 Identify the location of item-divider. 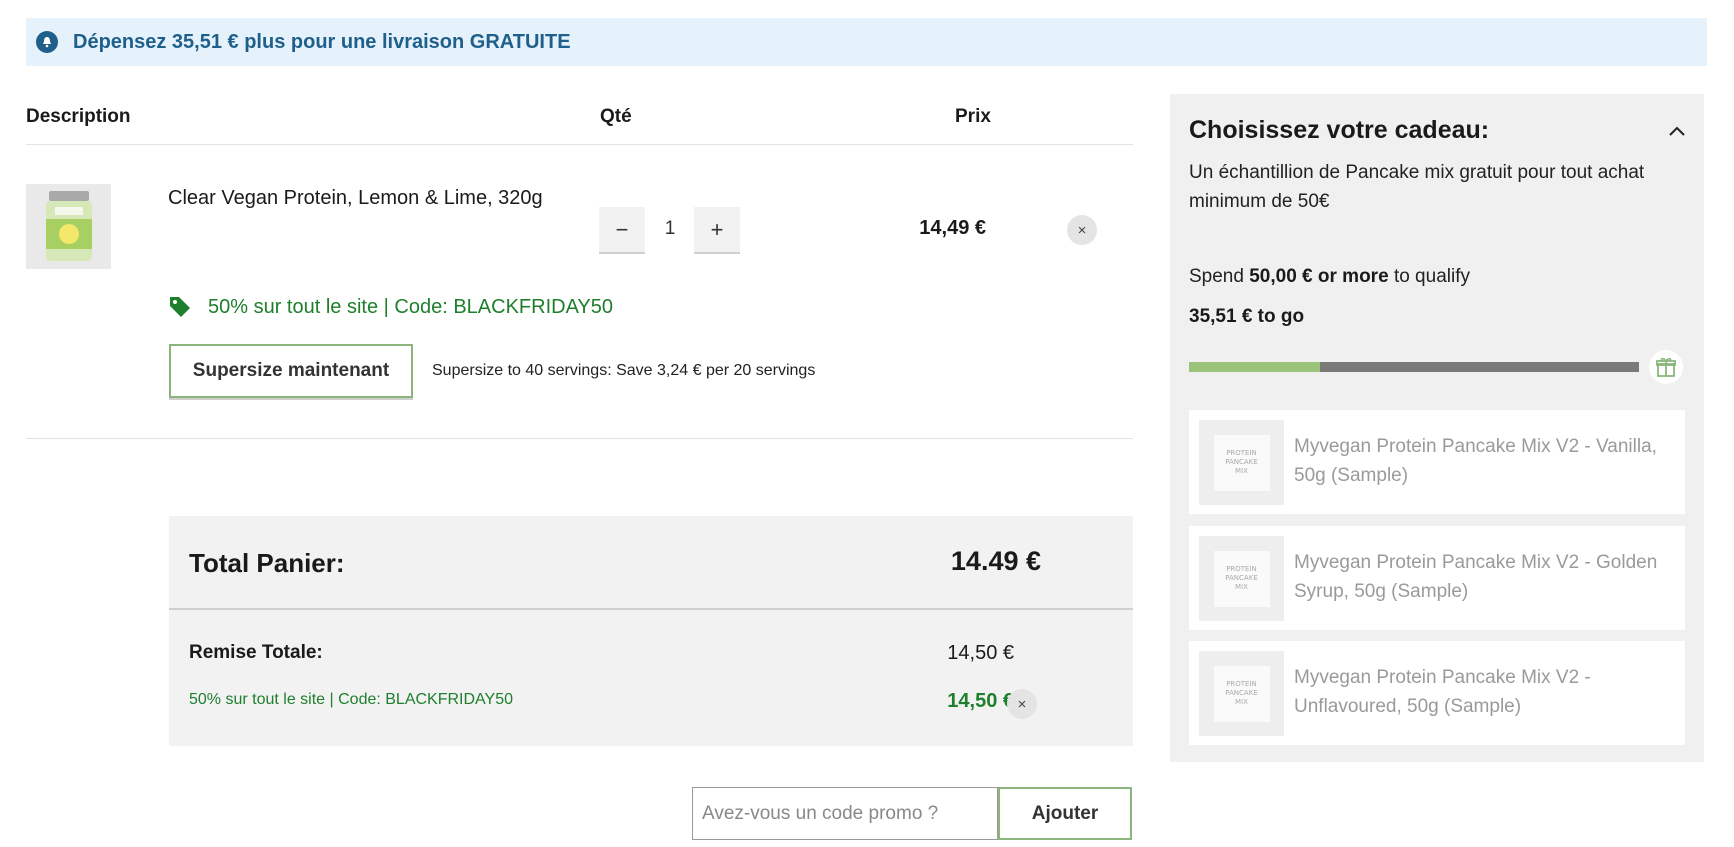
(579, 438).